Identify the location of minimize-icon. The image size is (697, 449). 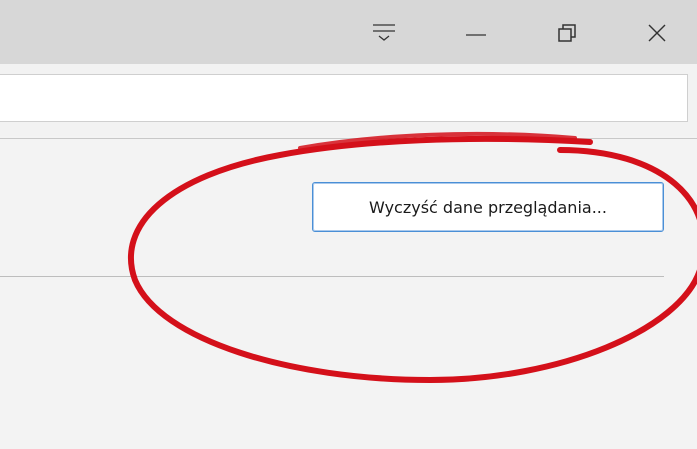
(476, 33).